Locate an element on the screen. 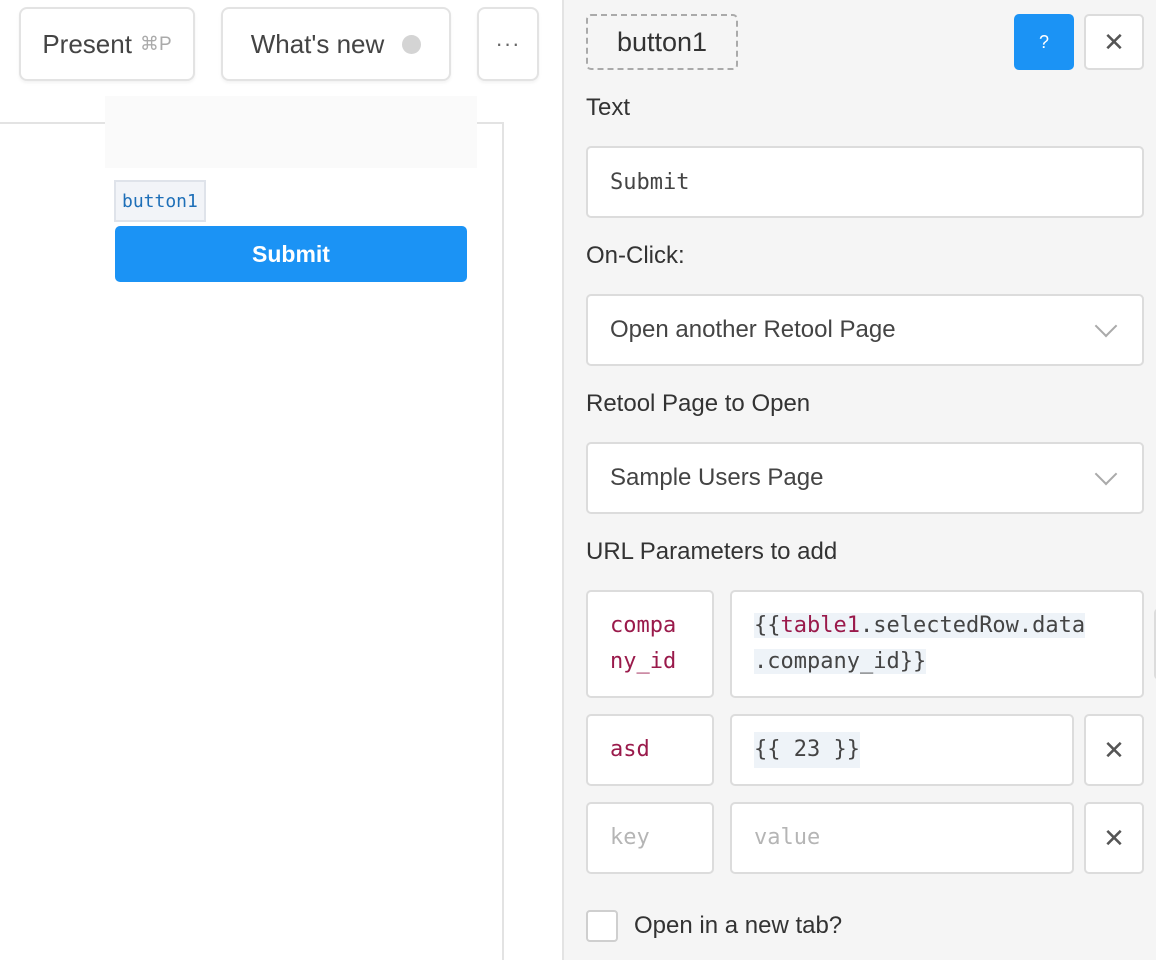 The image size is (1156, 960). text-label: Text is located at coordinates (608, 107).